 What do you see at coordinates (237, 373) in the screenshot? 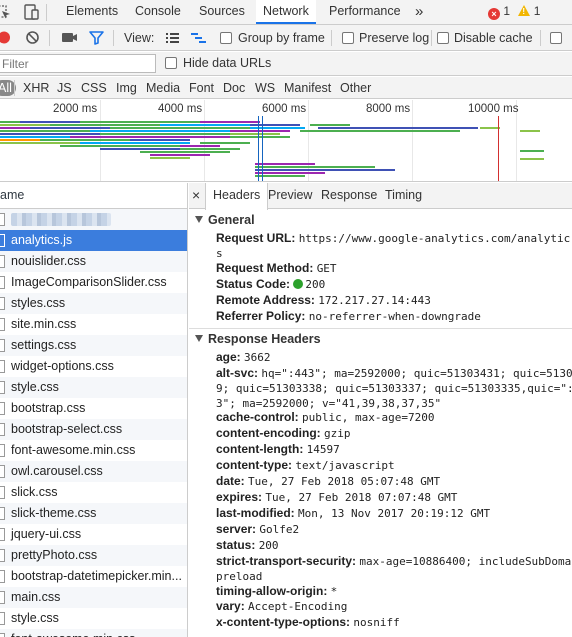
I see `header-key: alt-svc:` at bounding box center [237, 373].